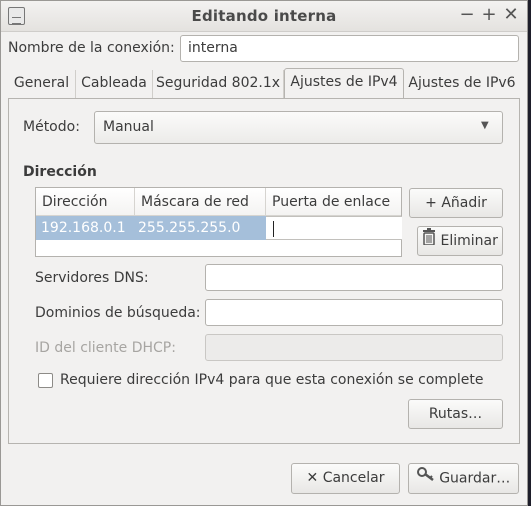 The width and height of the screenshot is (531, 506). I want to click on tab-wired: Cableada, so click(114, 84).